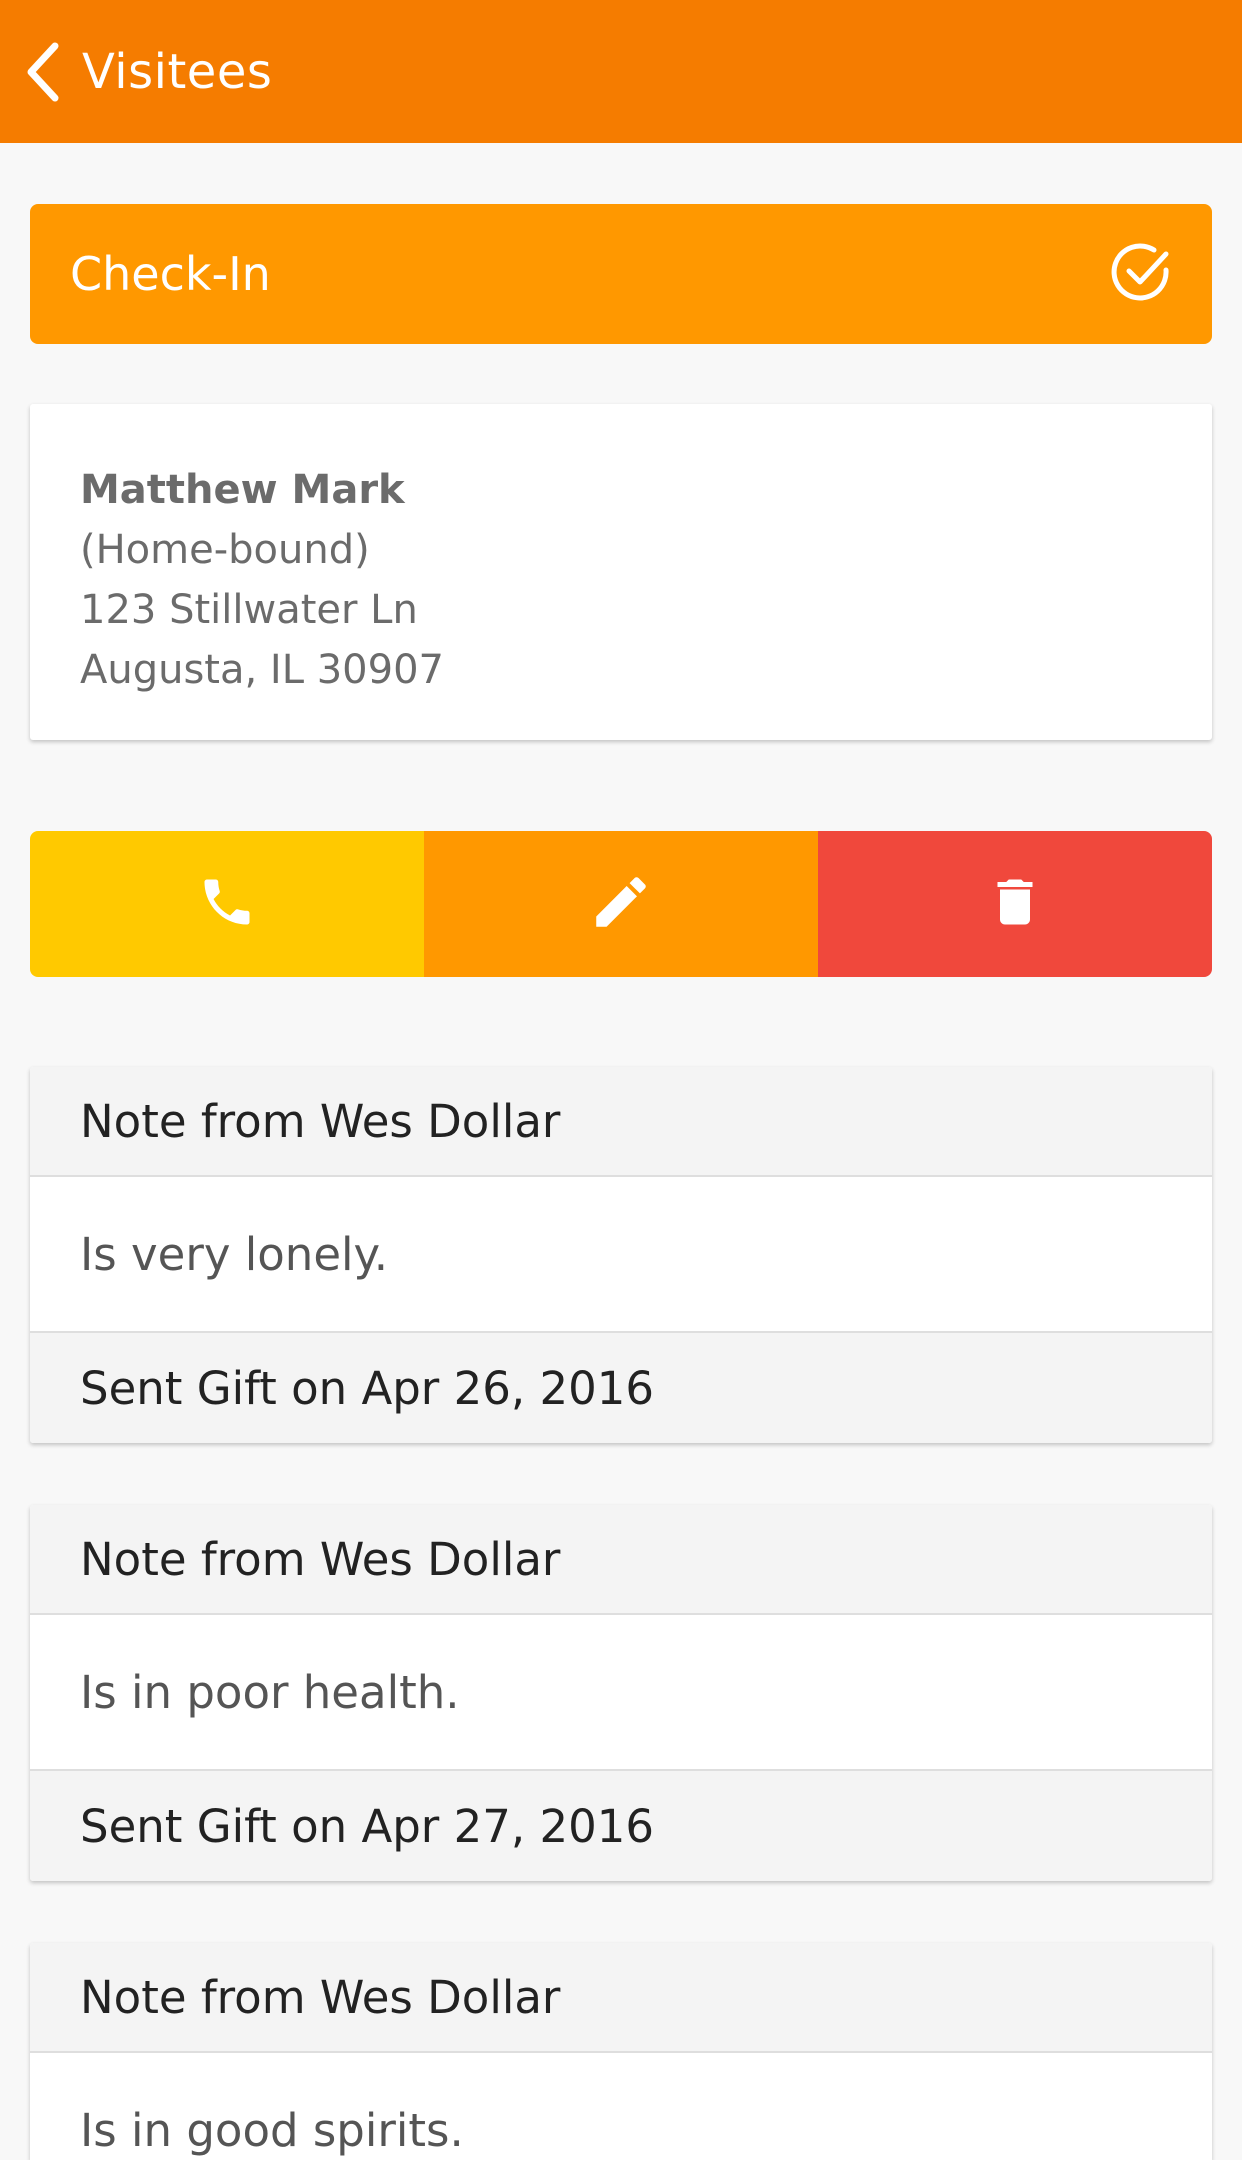 The image size is (1242, 2160). Describe the element at coordinates (242, 490) in the screenshot. I see `contact-name: Matthew Mark` at that location.